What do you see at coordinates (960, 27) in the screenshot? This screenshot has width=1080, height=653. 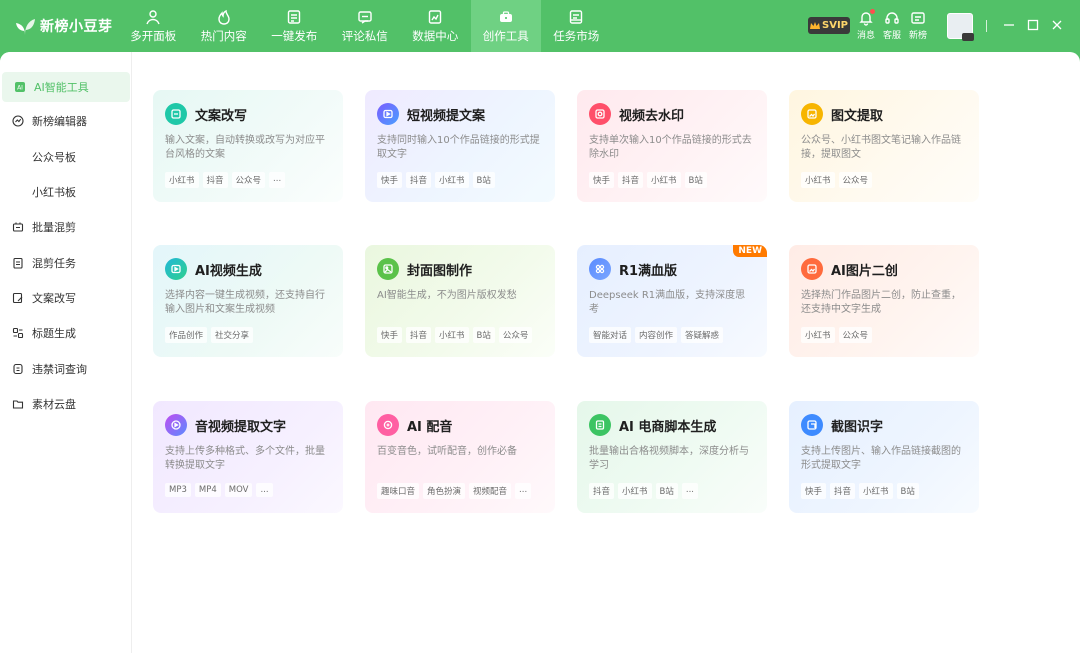 I see `user-avatar` at bounding box center [960, 27].